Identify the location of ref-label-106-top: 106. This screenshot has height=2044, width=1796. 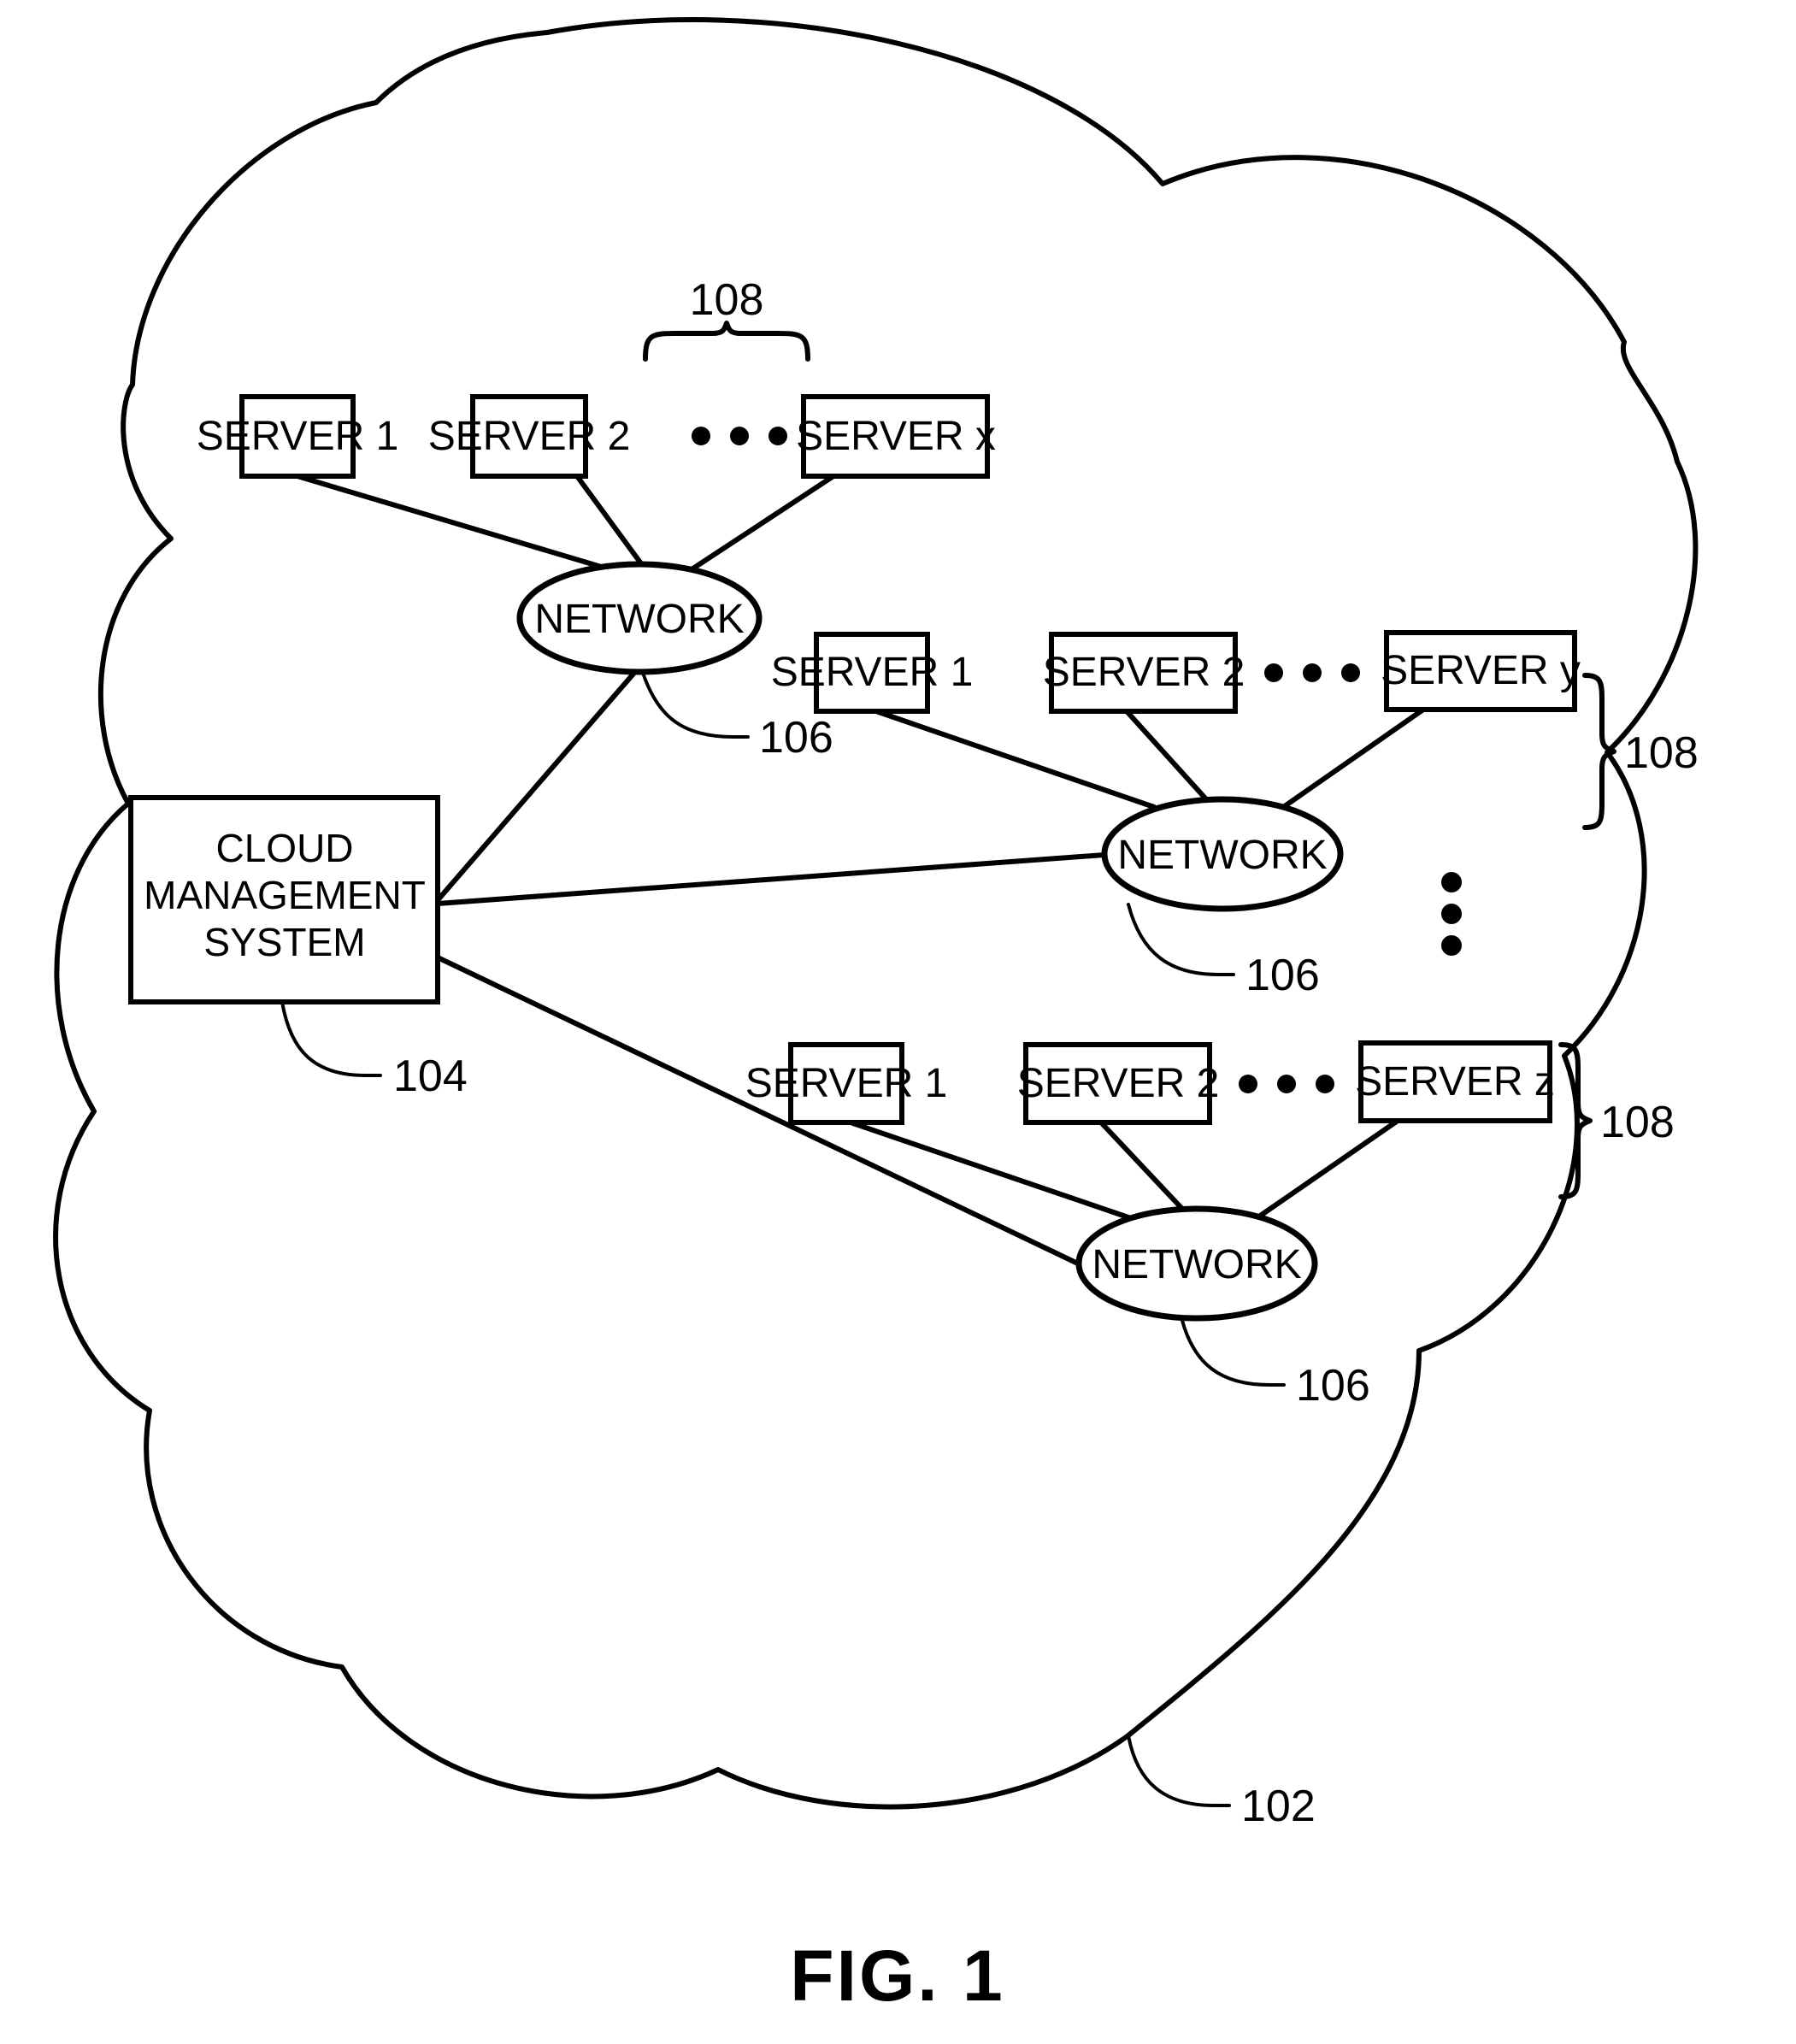
(796, 738).